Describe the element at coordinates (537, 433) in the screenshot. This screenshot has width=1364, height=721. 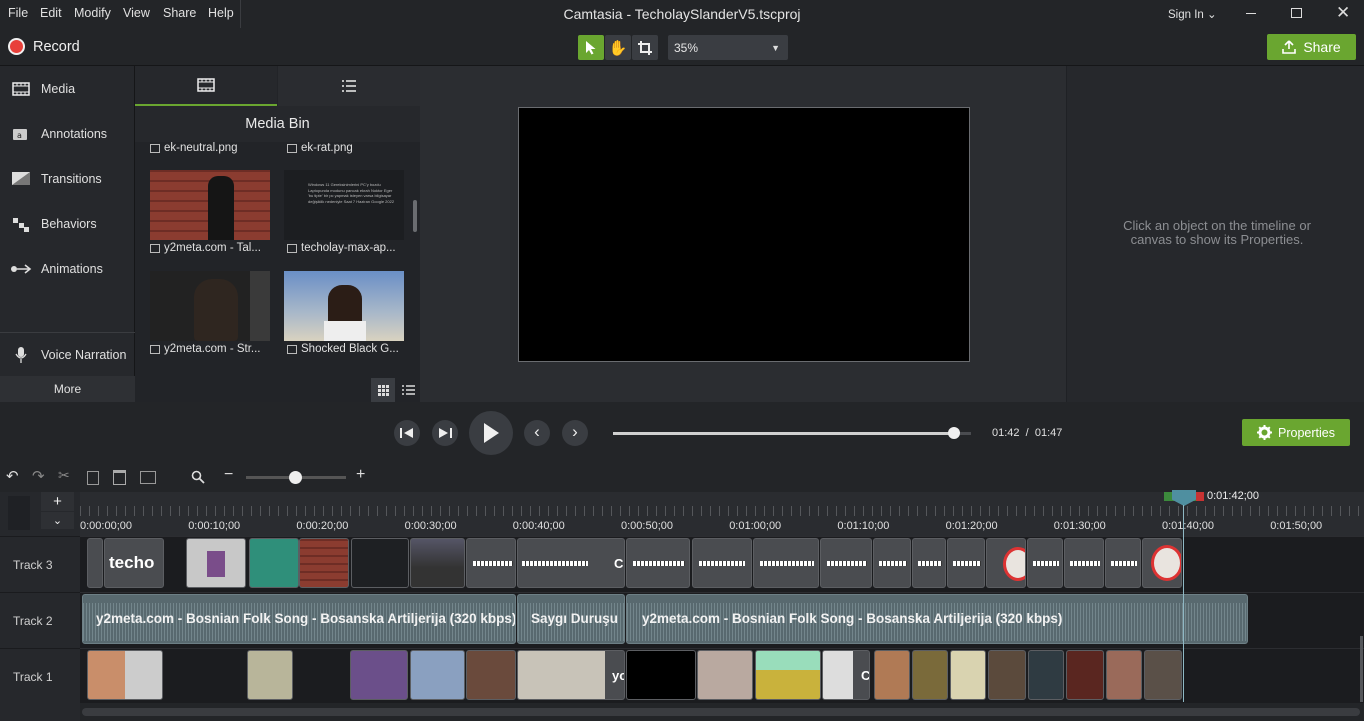
I see `previous-marker-button: ‹` at that location.